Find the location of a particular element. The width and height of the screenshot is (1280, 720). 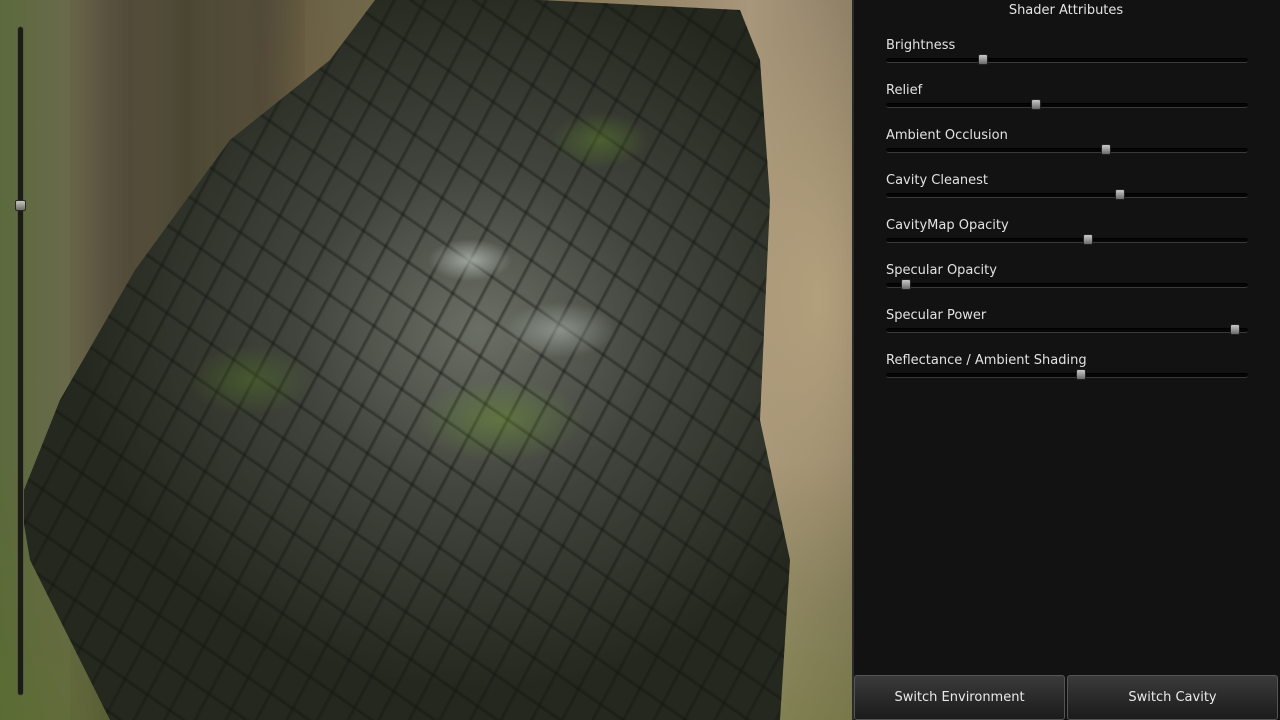

attribute-specular-opacity: Specular Opacity is located at coordinates (1067, 283).